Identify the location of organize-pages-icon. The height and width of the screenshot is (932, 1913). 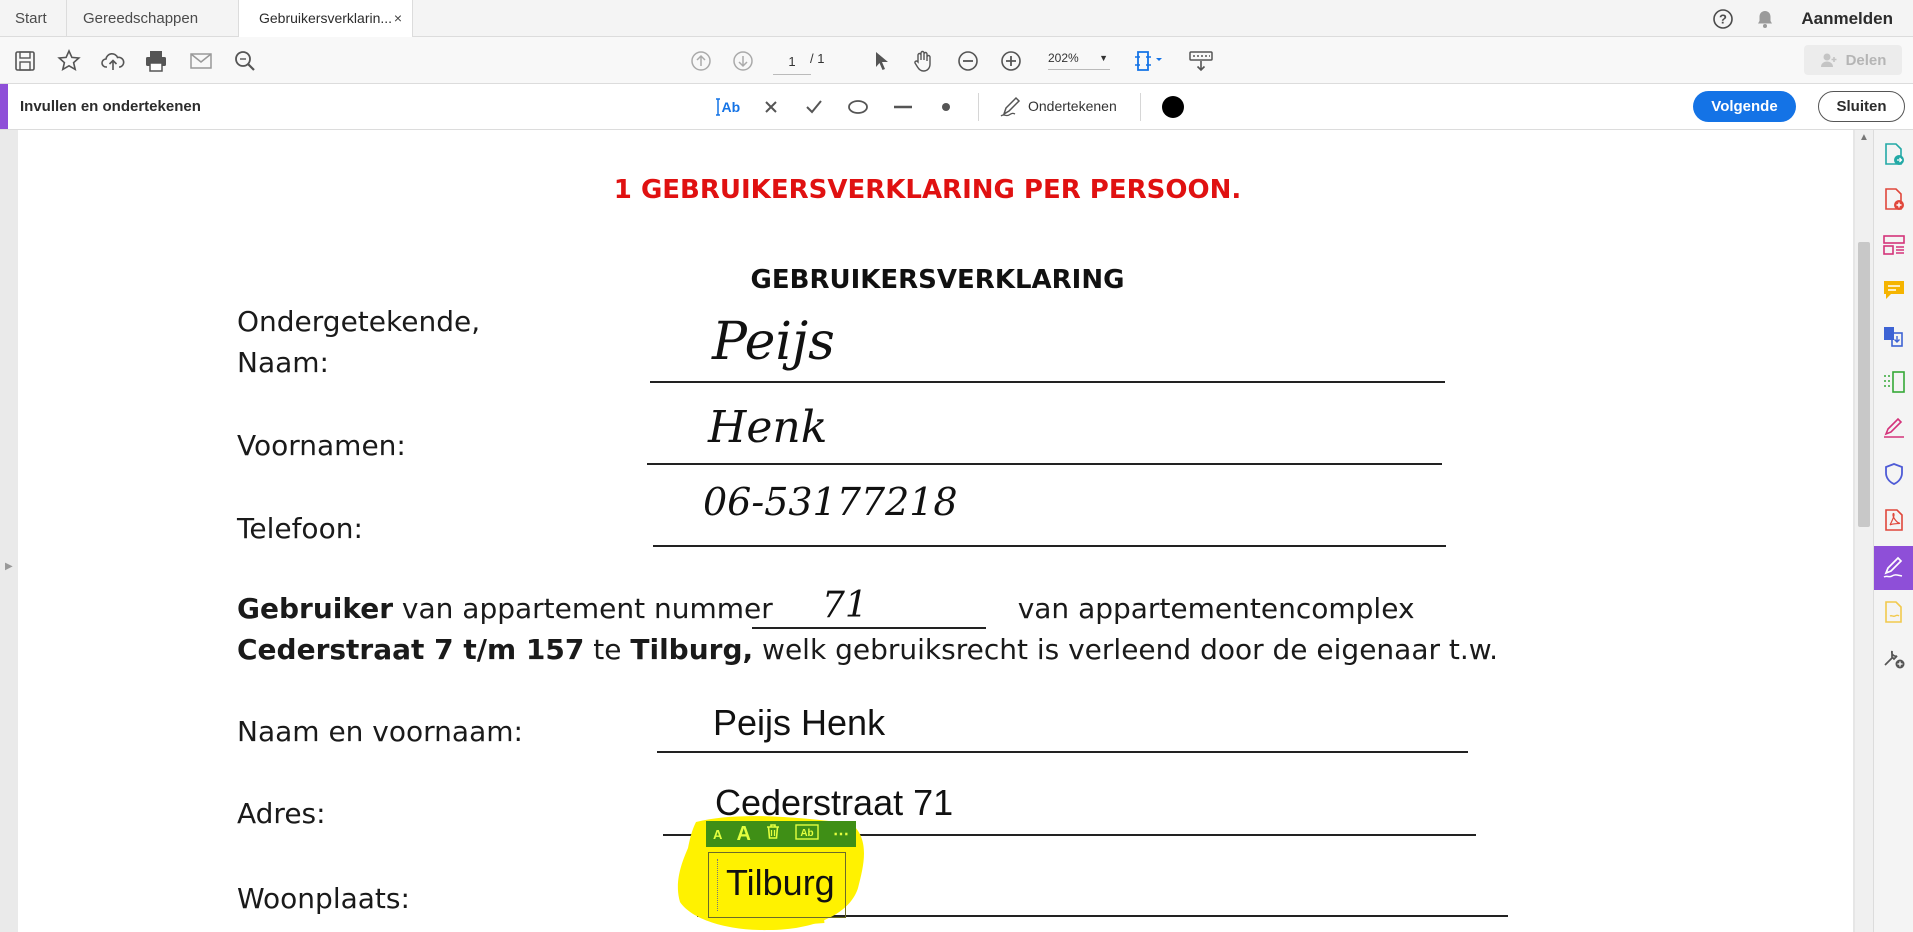
(1894, 245).